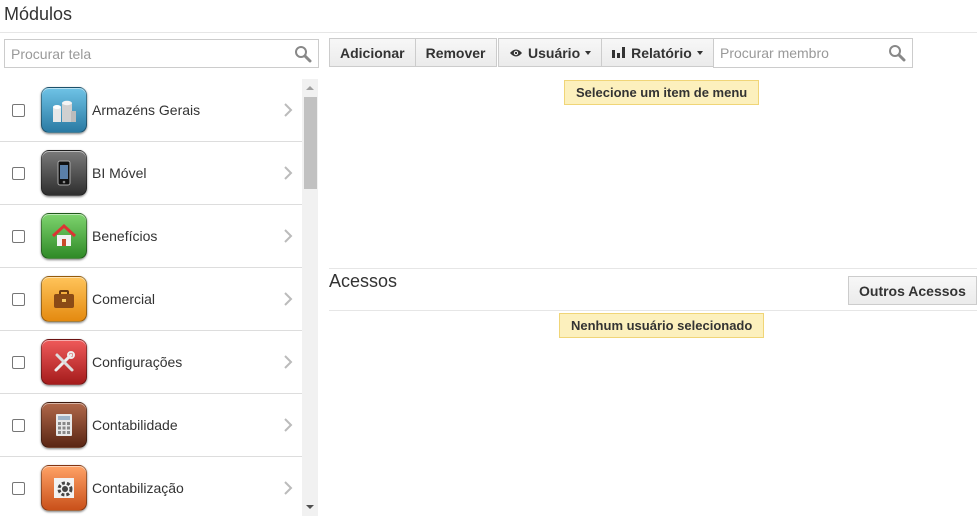  I want to click on view-button-group: Usuário Relatório, so click(606, 52).